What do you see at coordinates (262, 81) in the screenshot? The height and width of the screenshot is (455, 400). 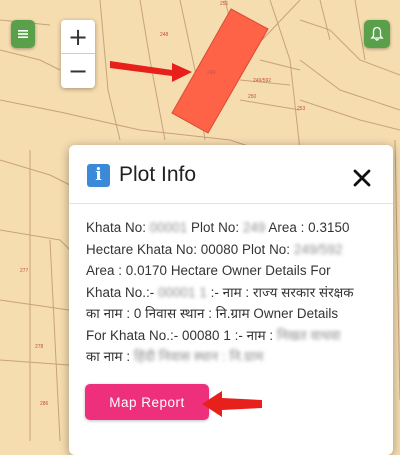 I see `parcel-label: 249/592` at bounding box center [262, 81].